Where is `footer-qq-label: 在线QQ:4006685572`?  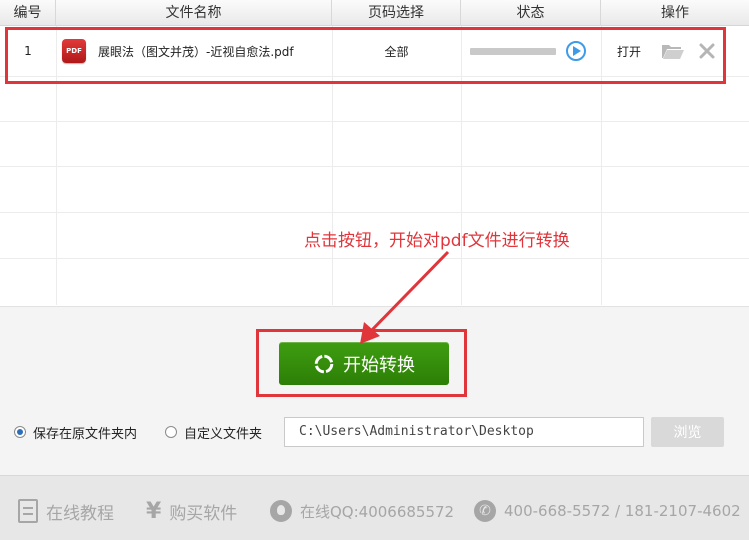 footer-qq-label: 在线QQ:4006685572 is located at coordinates (377, 511).